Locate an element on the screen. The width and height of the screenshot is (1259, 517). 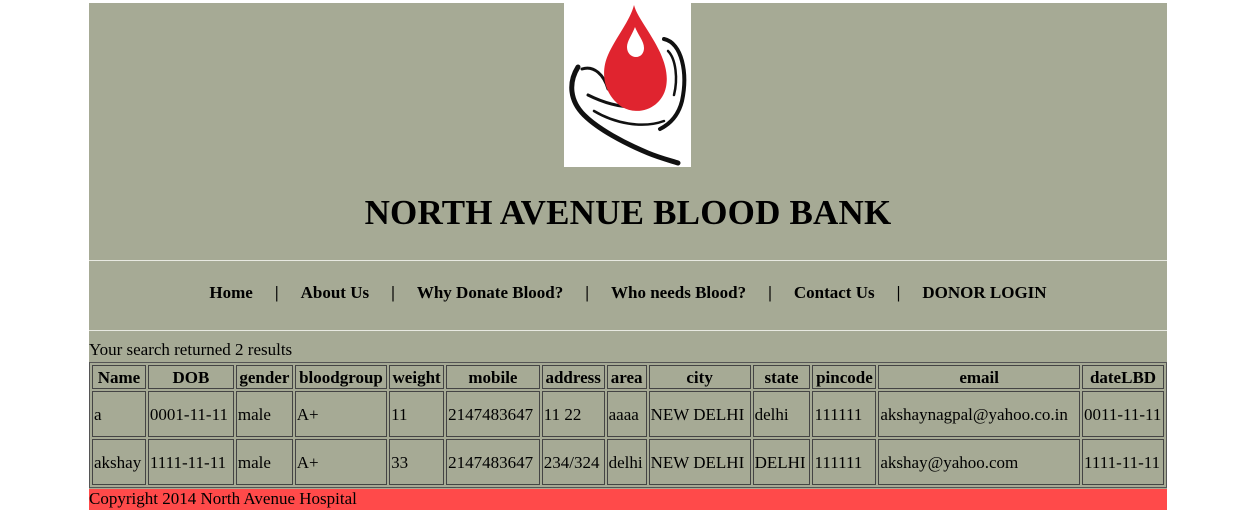
table-cell: akshaynagpal@yahoo.co.in is located at coordinates (979, 414).